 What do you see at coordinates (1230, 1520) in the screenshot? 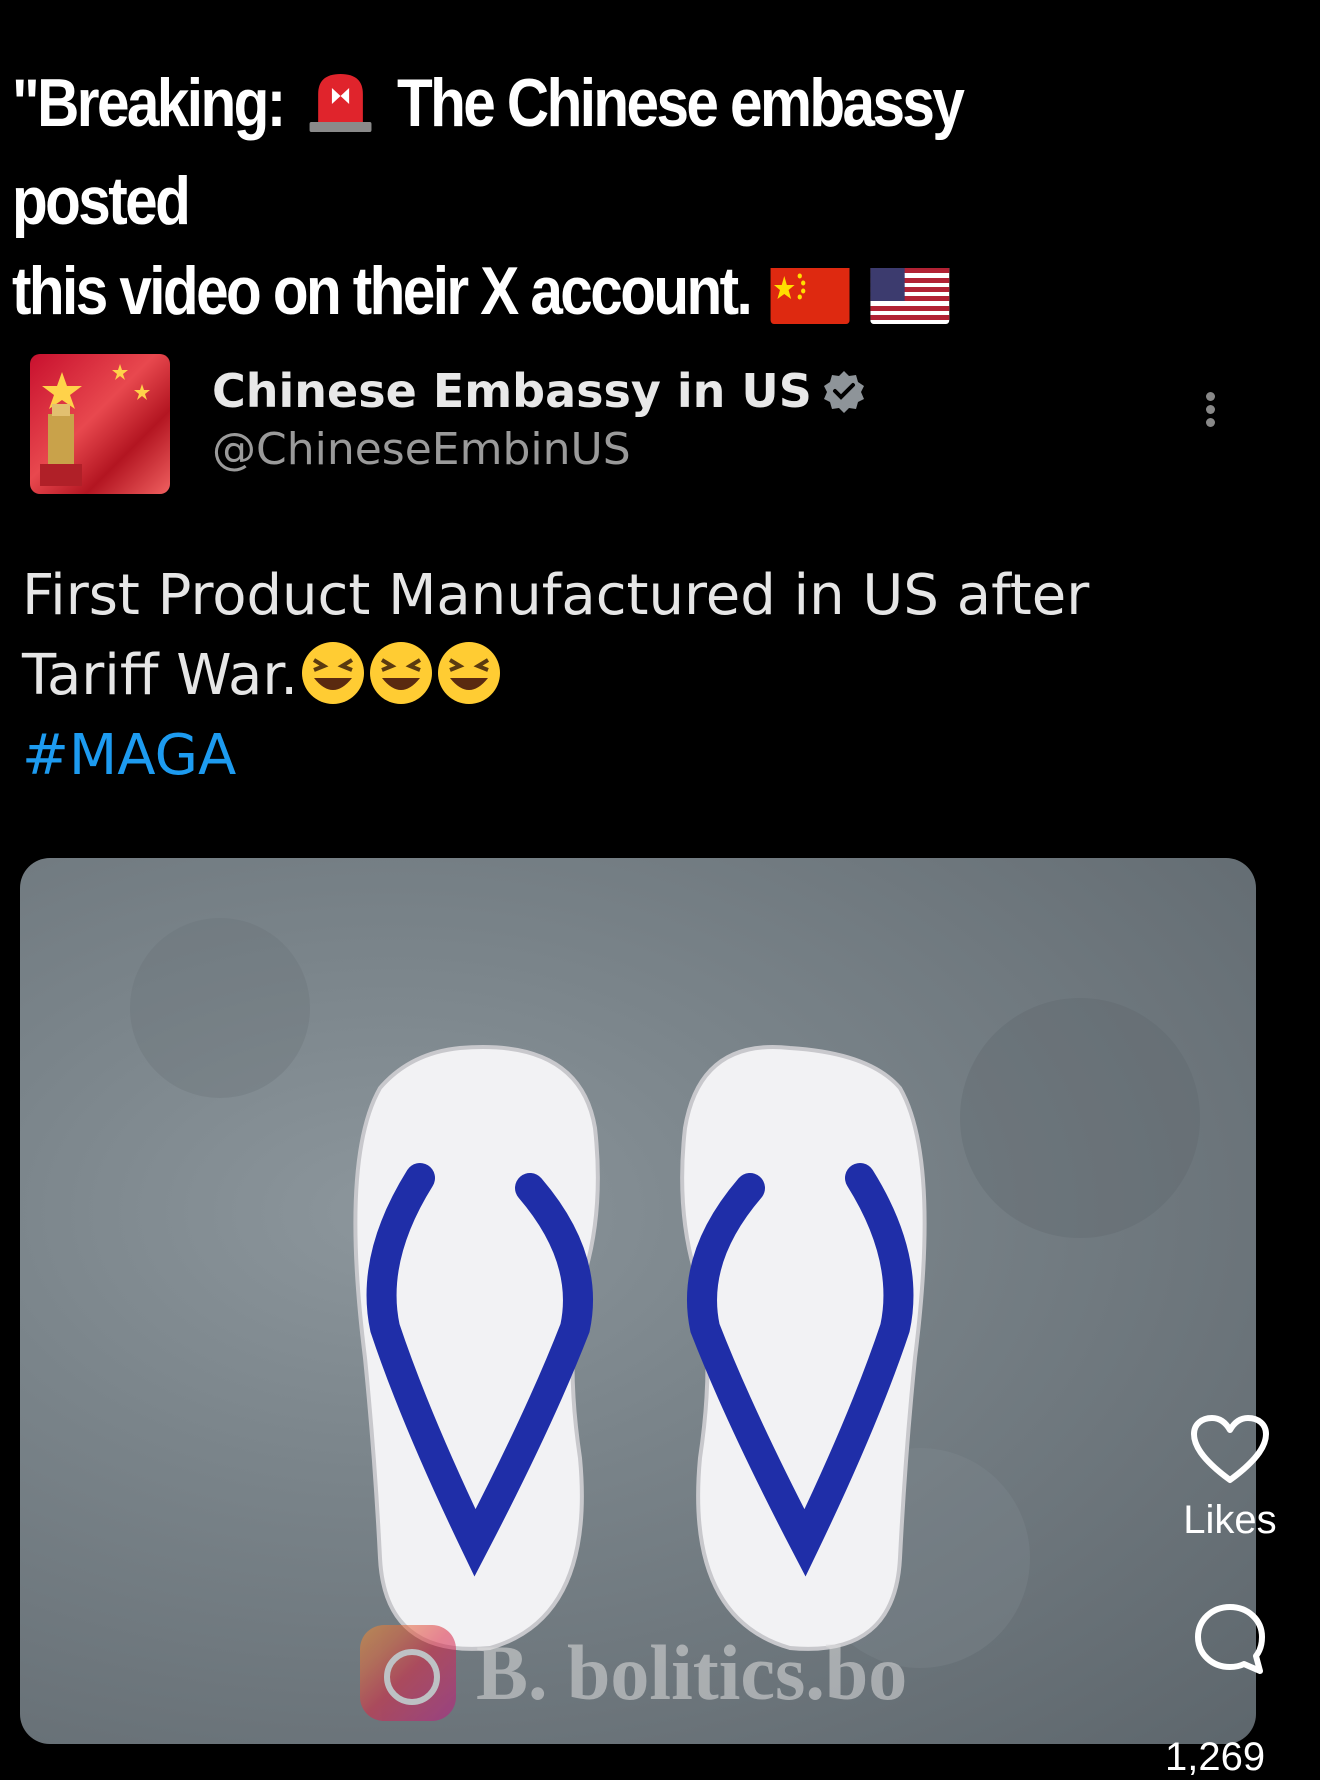
I see `likes-label: Likes` at bounding box center [1230, 1520].